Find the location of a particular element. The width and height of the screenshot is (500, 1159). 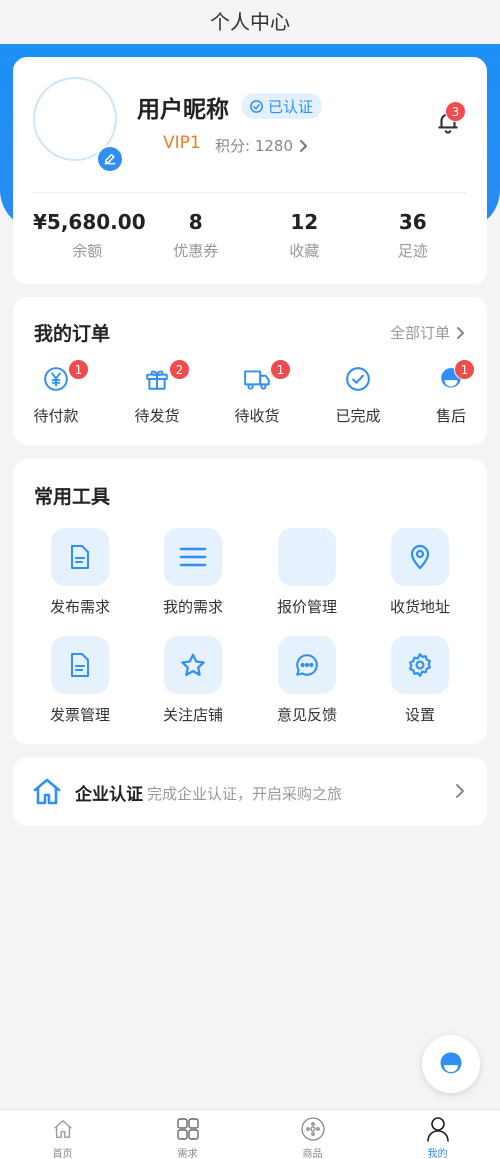

stat-value: 8 is located at coordinates (195, 222).